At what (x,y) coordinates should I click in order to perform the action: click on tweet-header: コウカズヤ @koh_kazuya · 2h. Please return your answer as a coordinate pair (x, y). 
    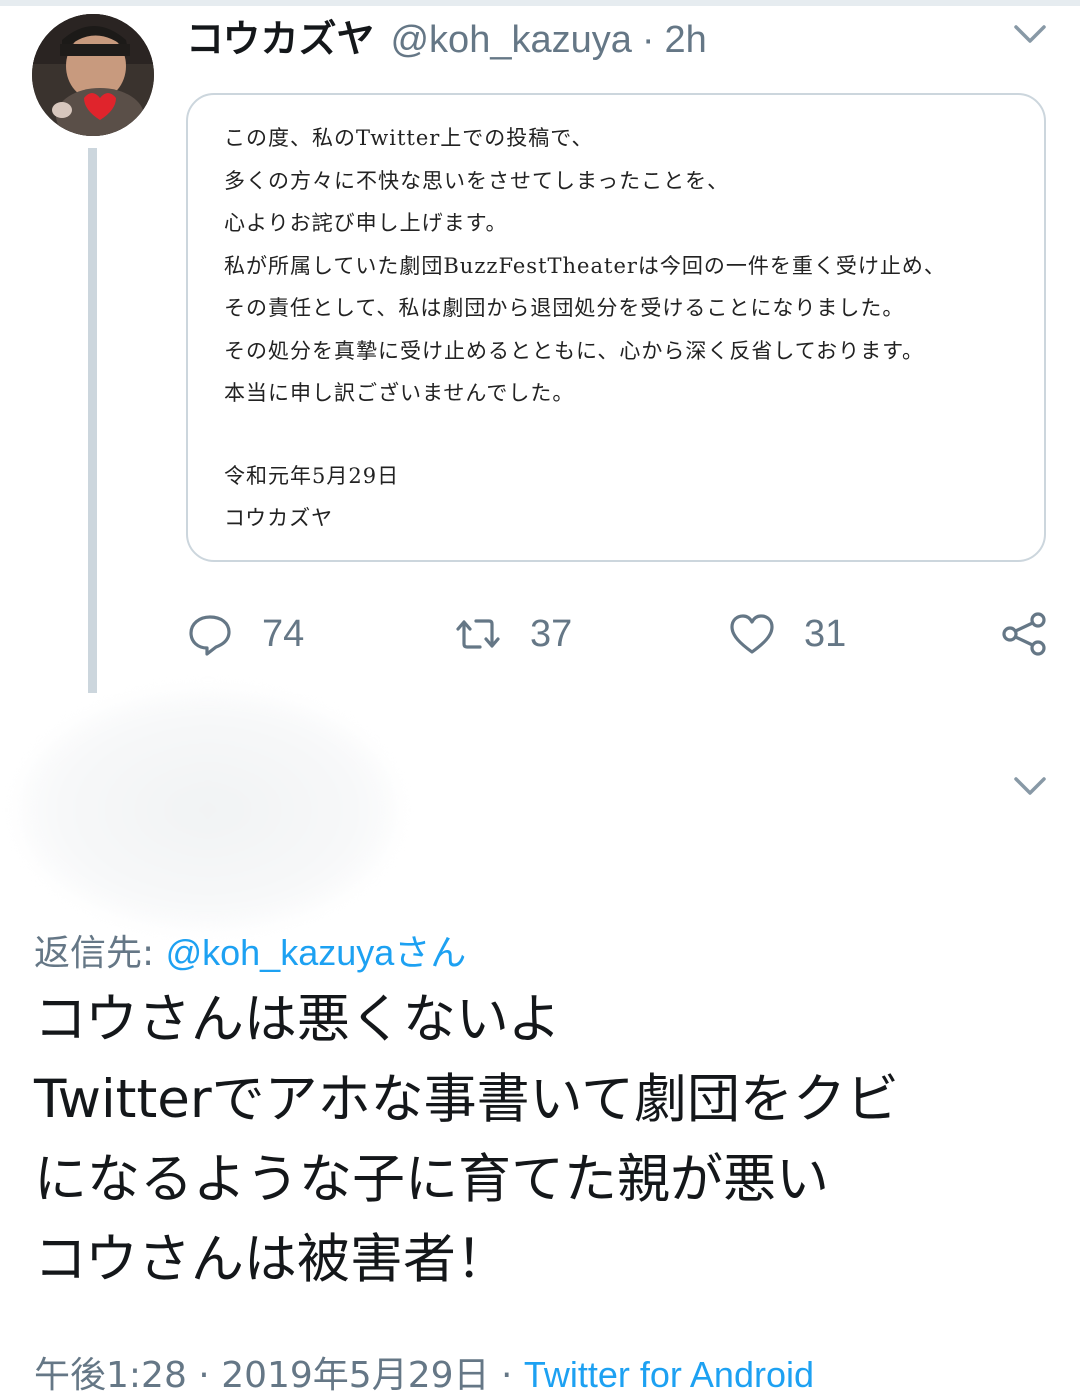
    Looking at the image, I should click on (446, 34).